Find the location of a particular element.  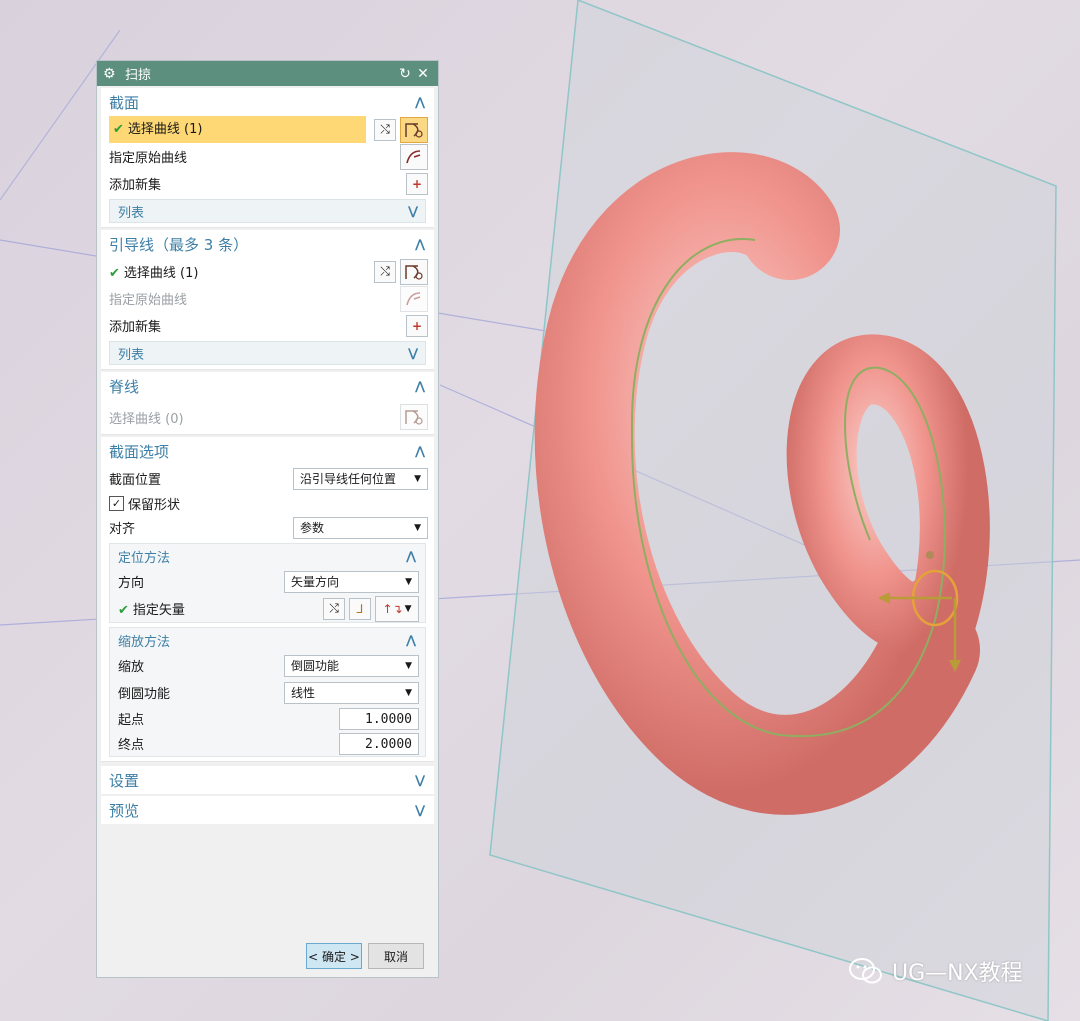

preserve-shape-row: ✓ 保留形状 is located at coordinates (267, 503).